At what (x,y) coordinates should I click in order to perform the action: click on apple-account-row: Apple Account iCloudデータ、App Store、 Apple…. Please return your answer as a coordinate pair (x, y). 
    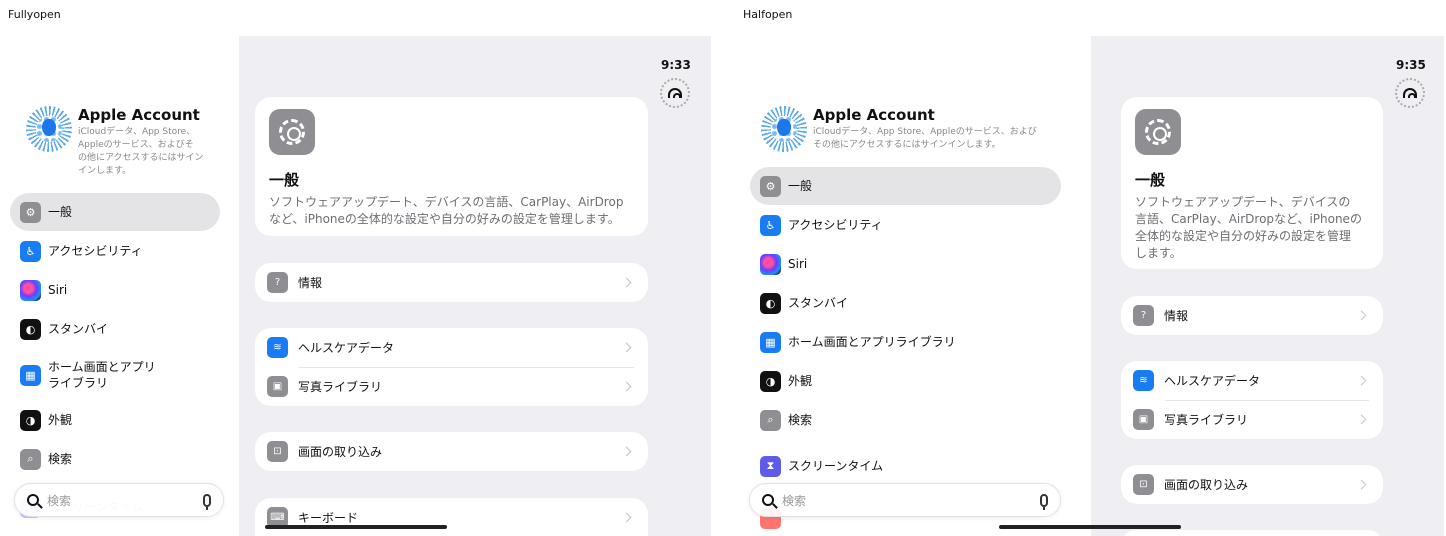
    Looking at the image, I should click on (115, 142).